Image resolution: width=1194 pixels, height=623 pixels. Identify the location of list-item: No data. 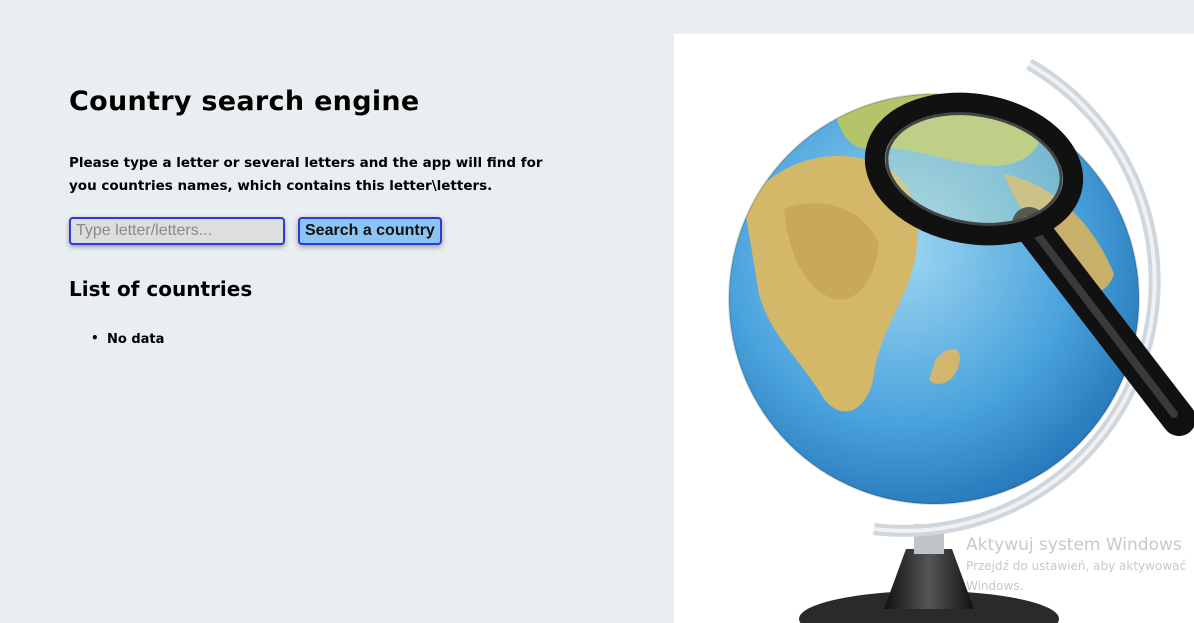
(128, 339).